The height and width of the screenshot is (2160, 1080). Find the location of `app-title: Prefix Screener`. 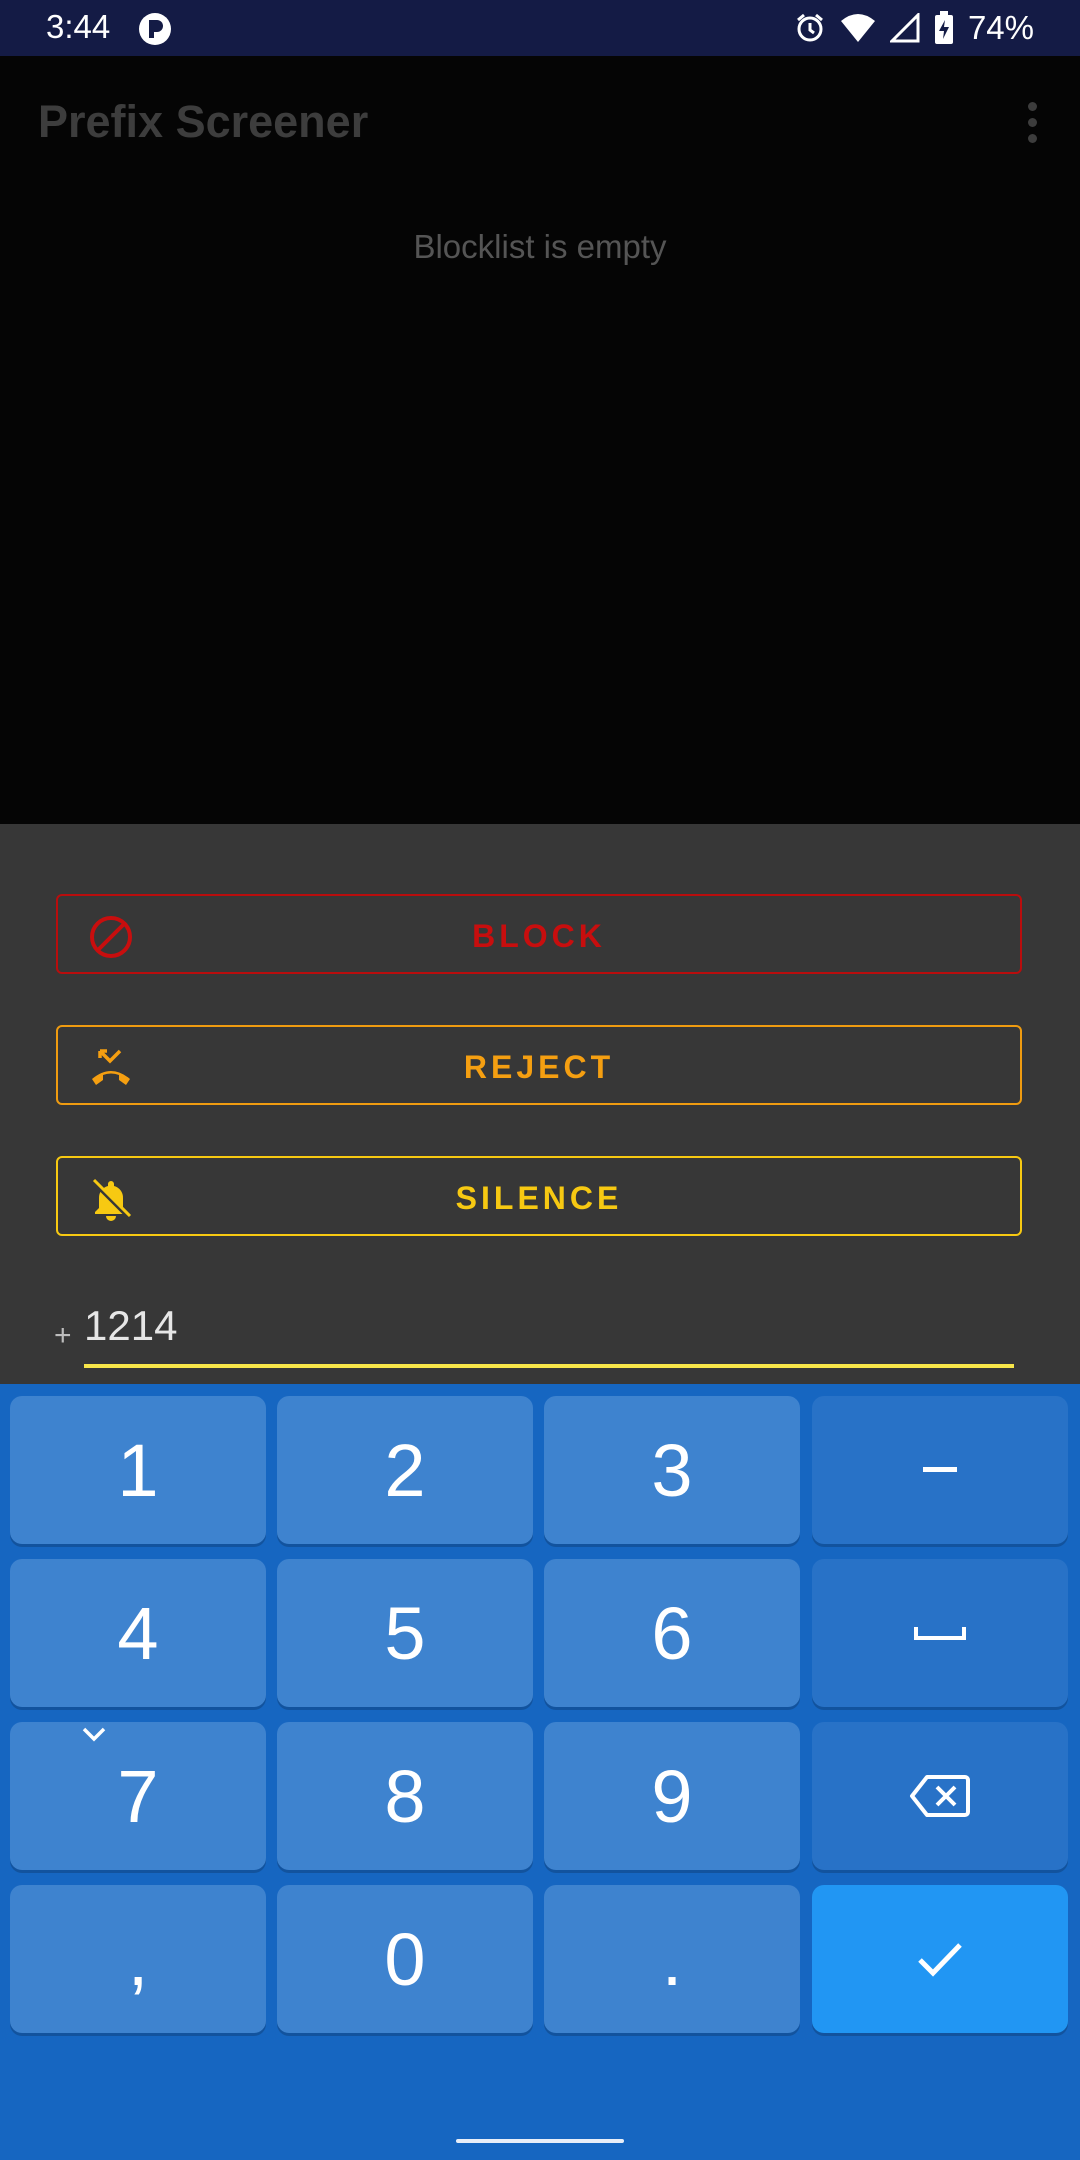

app-title: Prefix Screener is located at coordinates (203, 121).